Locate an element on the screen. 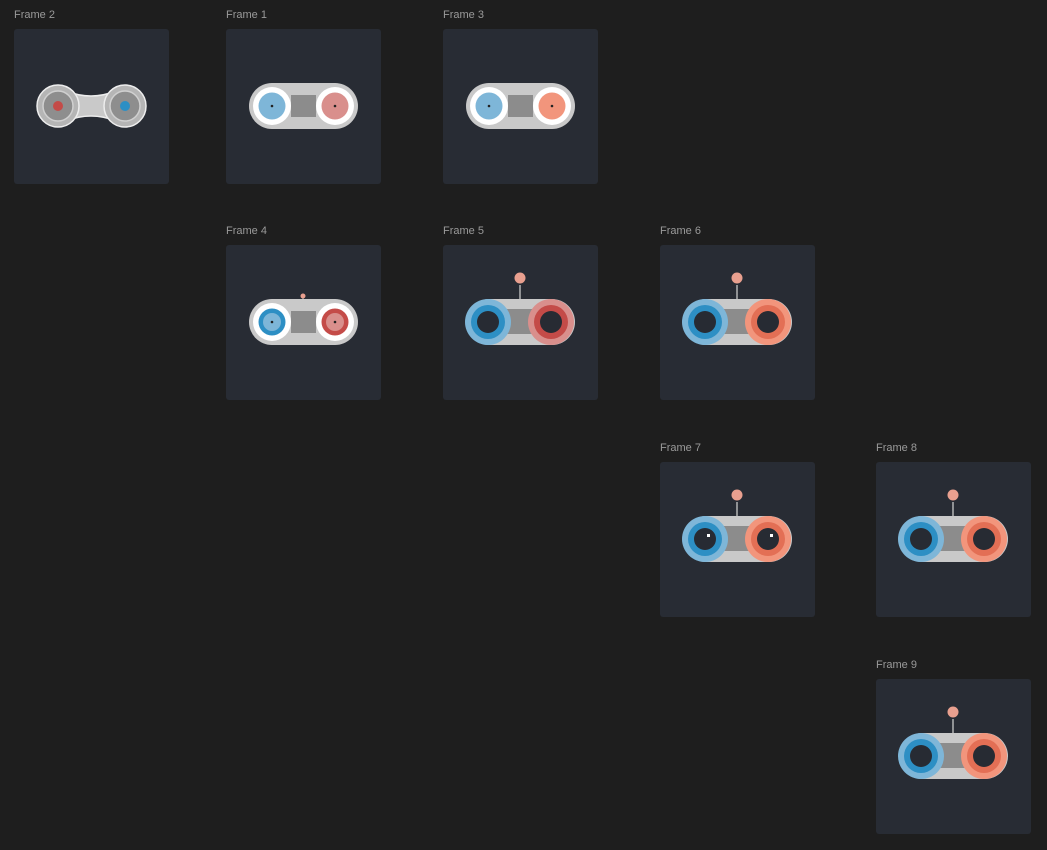 This screenshot has width=1047, height=850. frame-label: Frame 9 is located at coordinates (896, 665).